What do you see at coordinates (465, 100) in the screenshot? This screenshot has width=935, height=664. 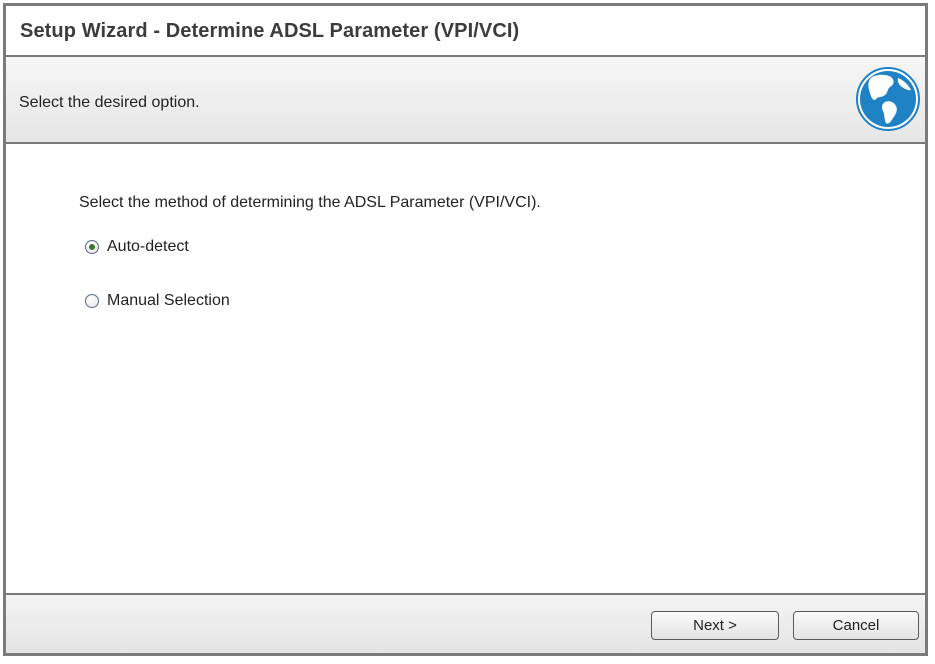 I see `subheader: Select the desired option.` at bounding box center [465, 100].